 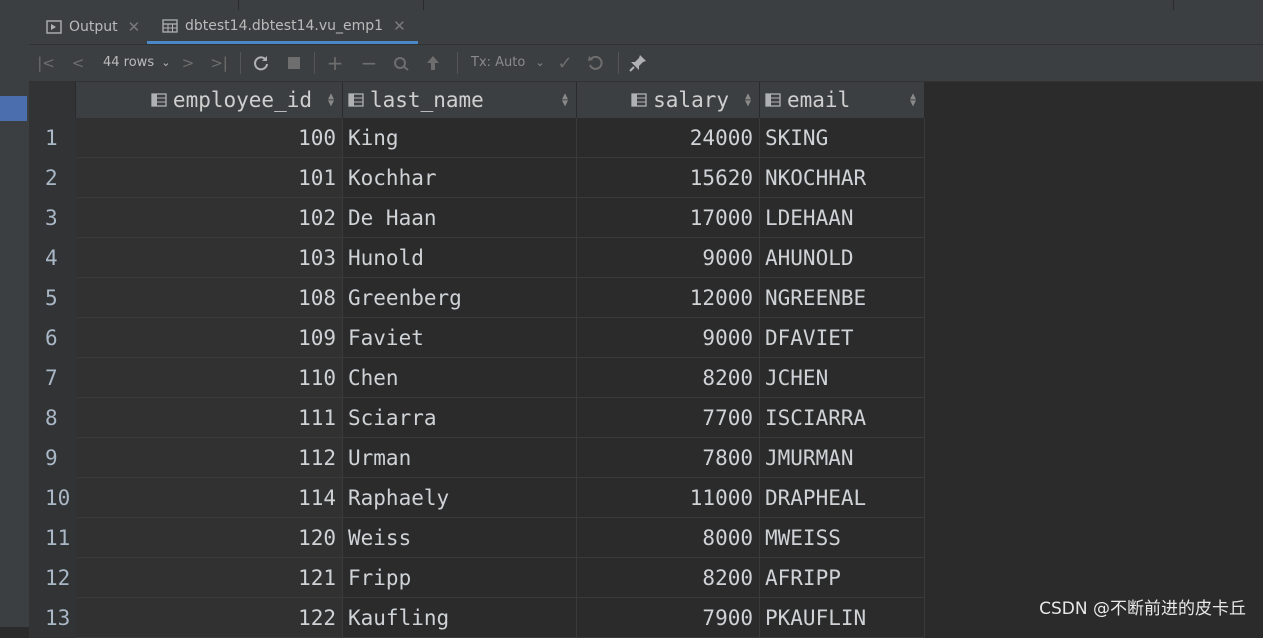 What do you see at coordinates (52, 138) in the screenshot?
I see `row-number: 1` at bounding box center [52, 138].